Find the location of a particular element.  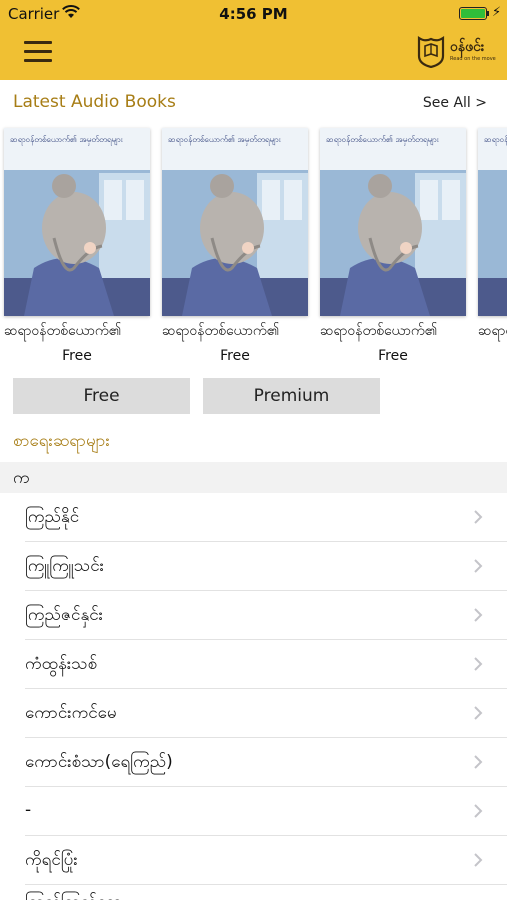

writer-name: - is located at coordinates (28, 810).